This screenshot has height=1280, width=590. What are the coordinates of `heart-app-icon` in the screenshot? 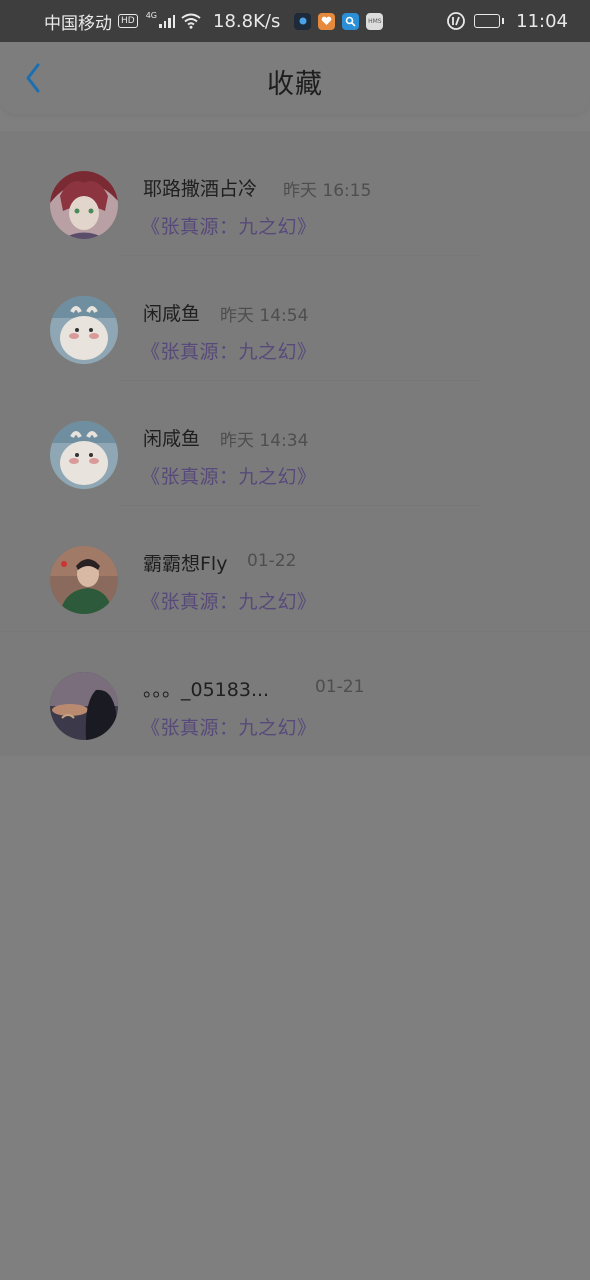 It's located at (327, 21).